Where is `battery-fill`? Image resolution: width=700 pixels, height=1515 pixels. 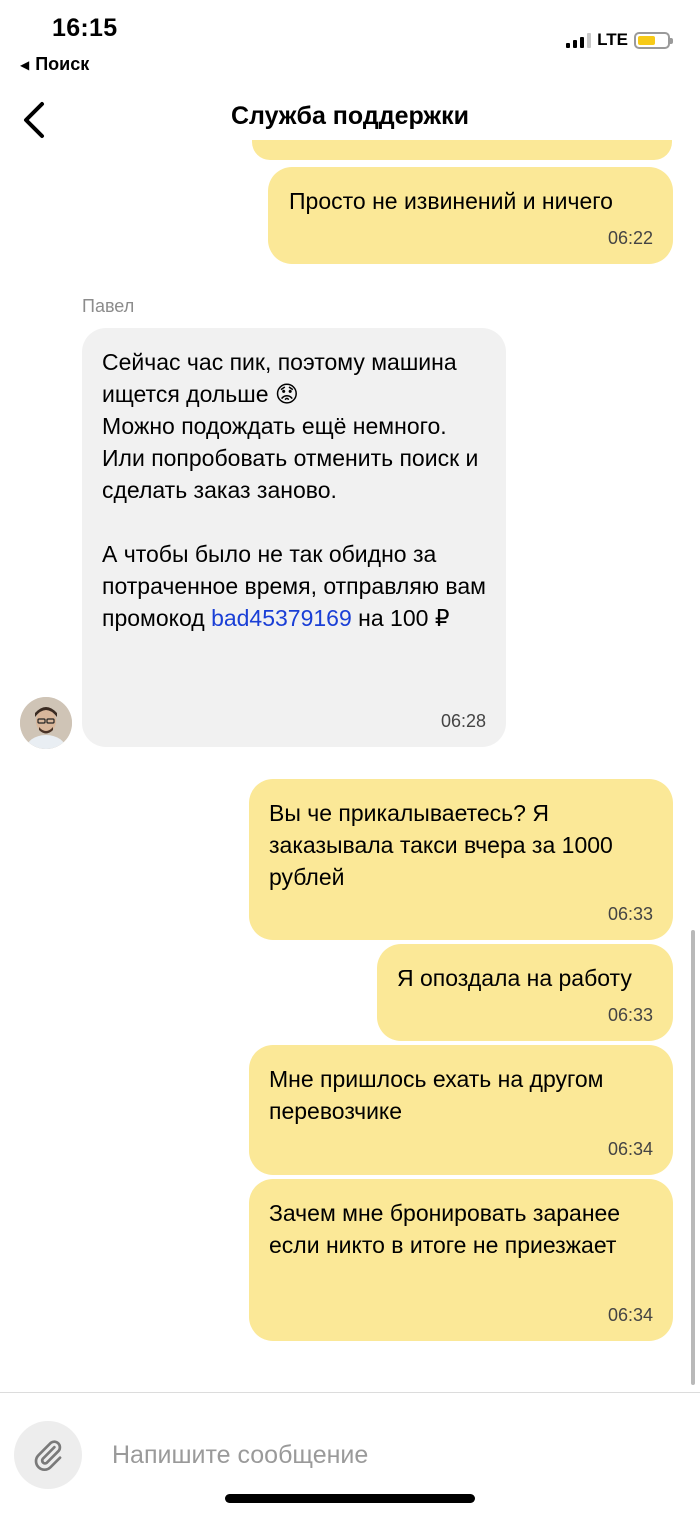
battery-fill is located at coordinates (646, 40).